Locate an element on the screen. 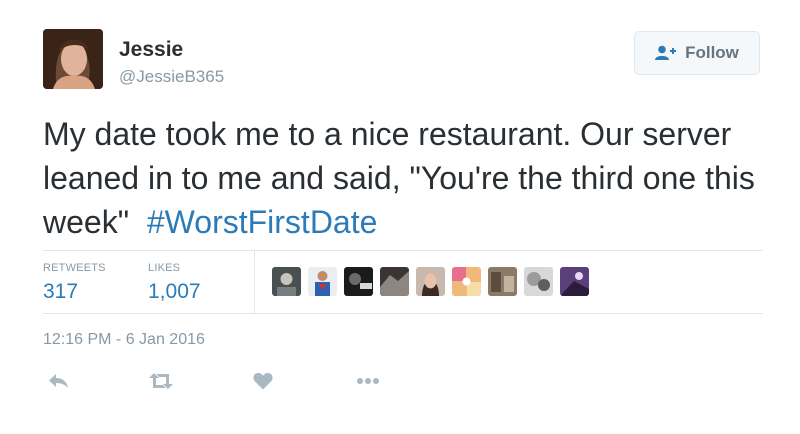  follow-button: Follow is located at coordinates (697, 53).